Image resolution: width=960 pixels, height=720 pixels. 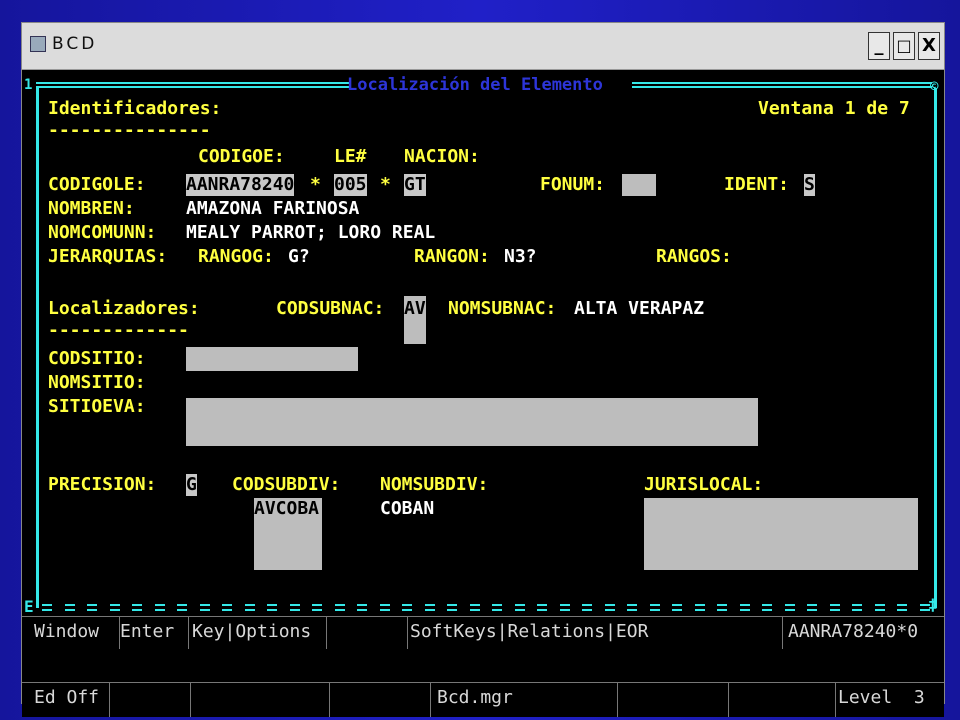 I want to click on label-rangos: RANGOS:, so click(x=694, y=256).